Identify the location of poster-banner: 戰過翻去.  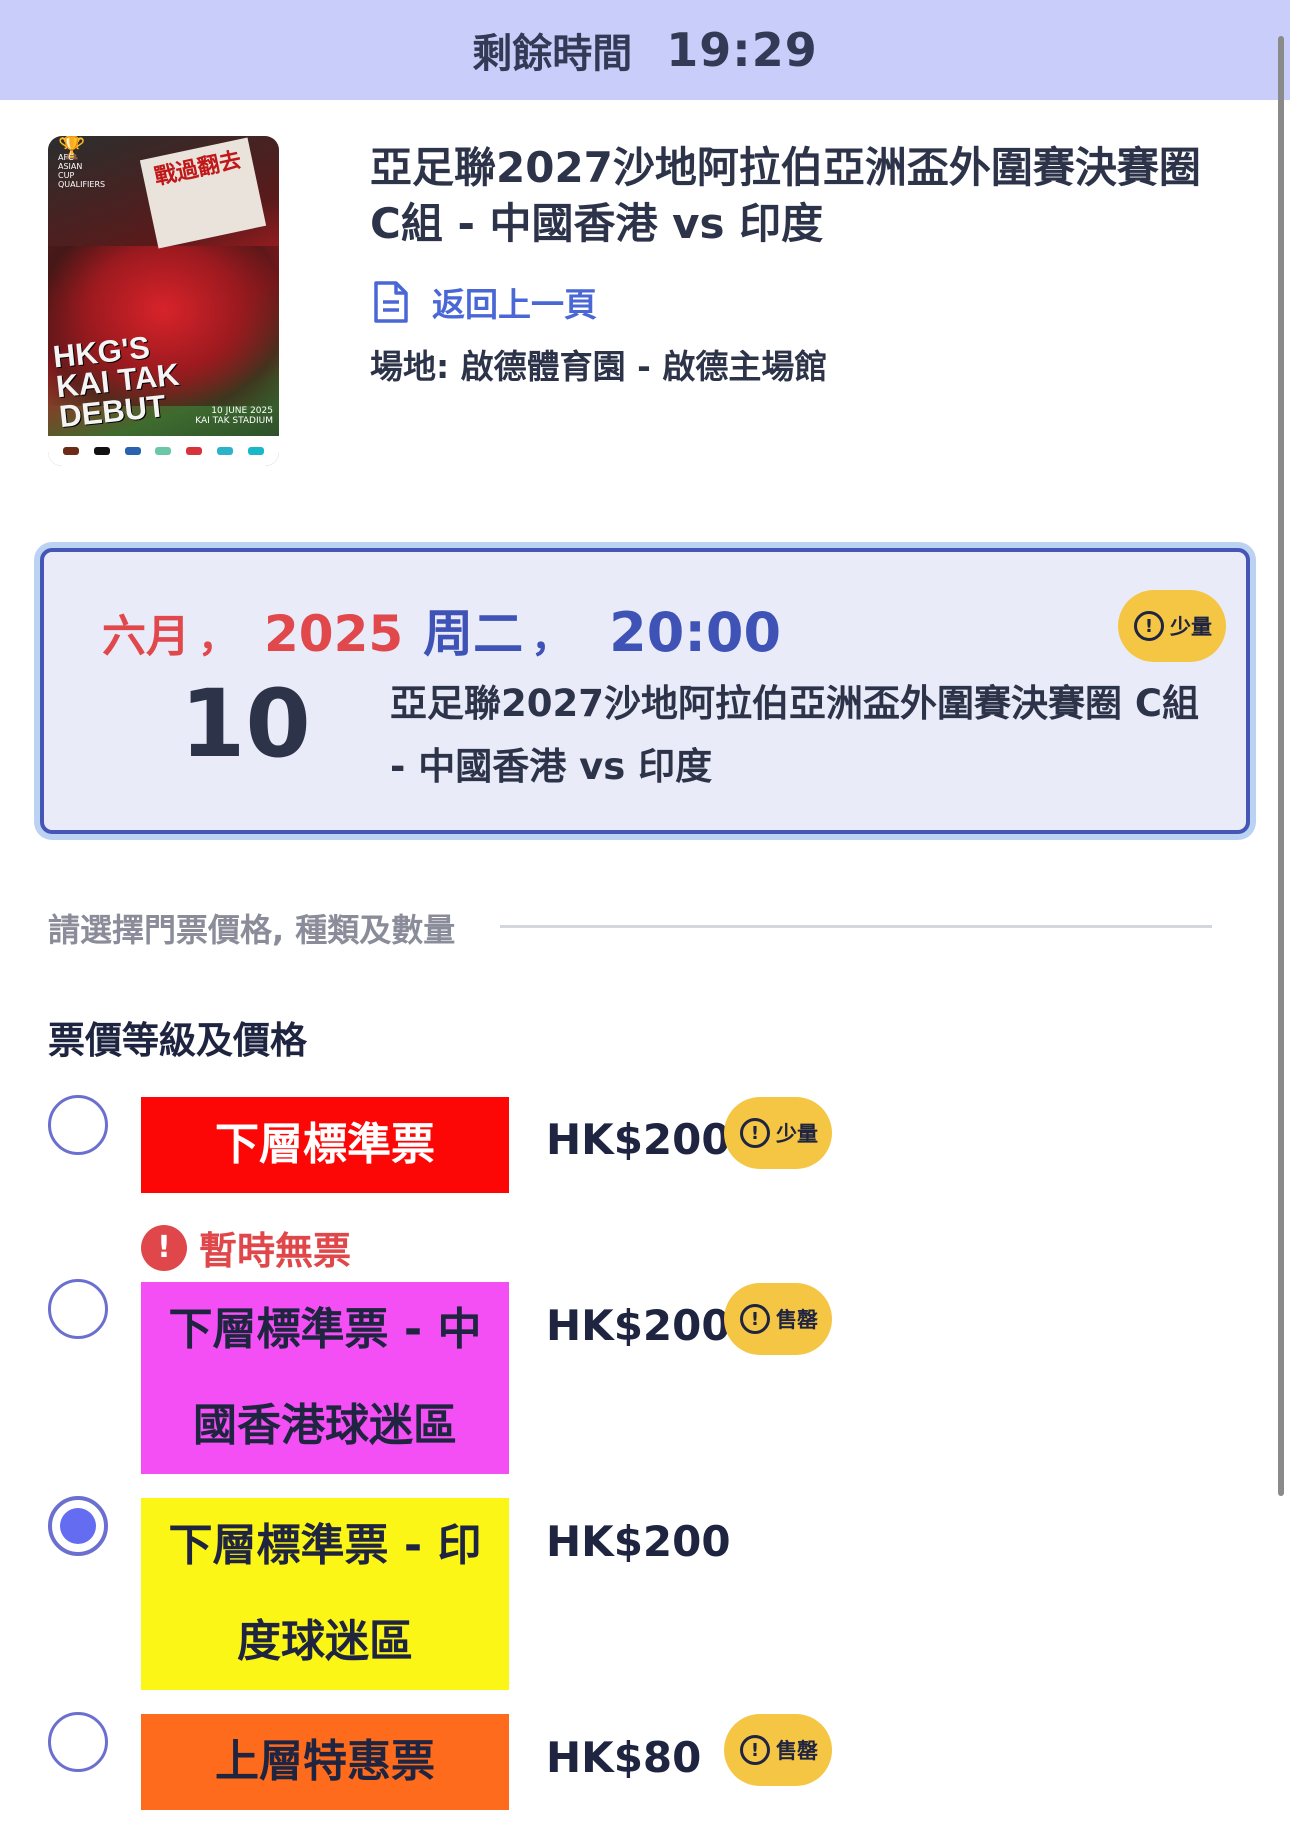
(203, 193).